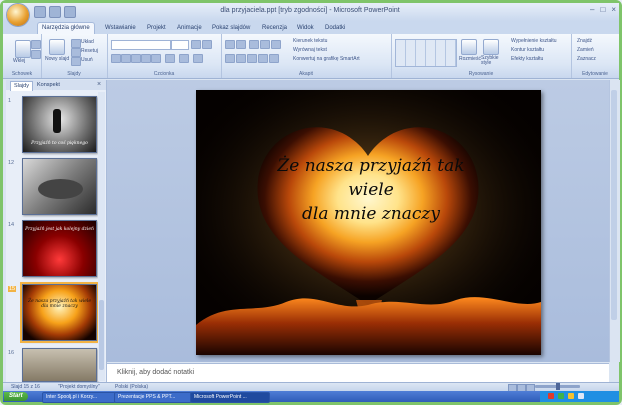  I want to click on grow-font-icon, so click(196, 44).